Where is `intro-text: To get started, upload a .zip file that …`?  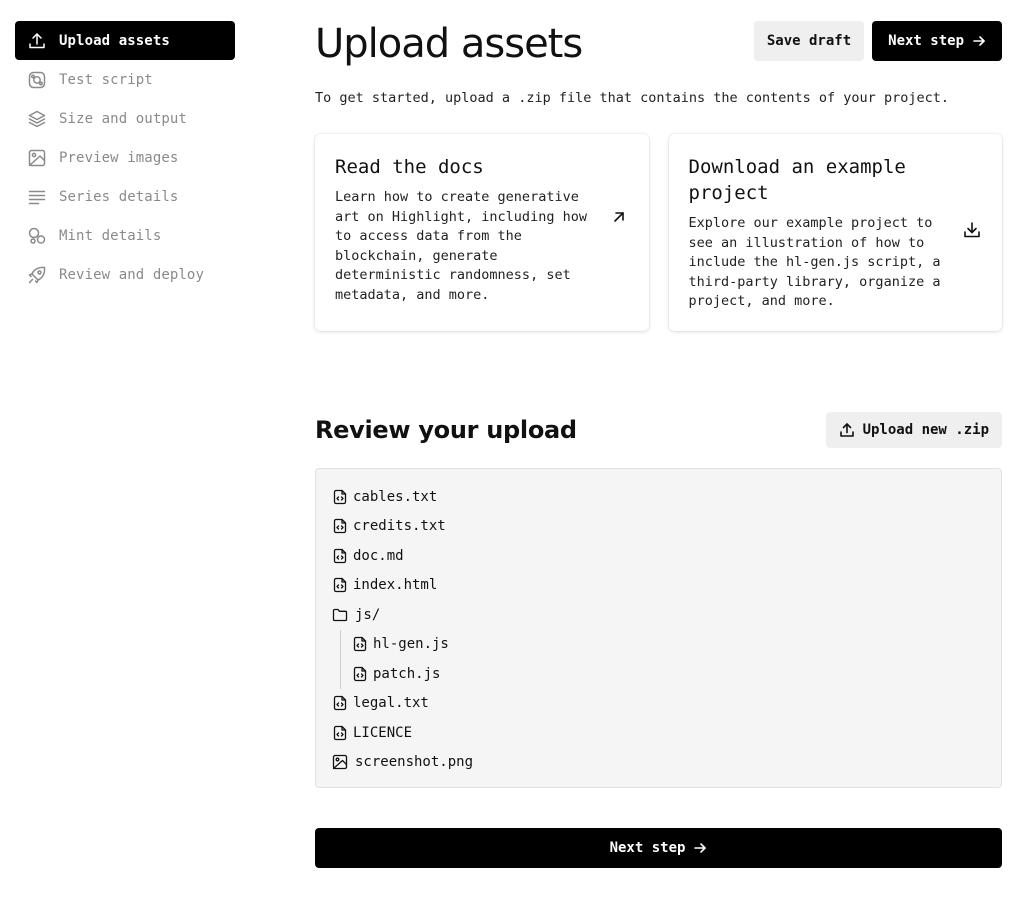
intro-text: To get started, upload a .zip file that … is located at coordinates (632, 98).